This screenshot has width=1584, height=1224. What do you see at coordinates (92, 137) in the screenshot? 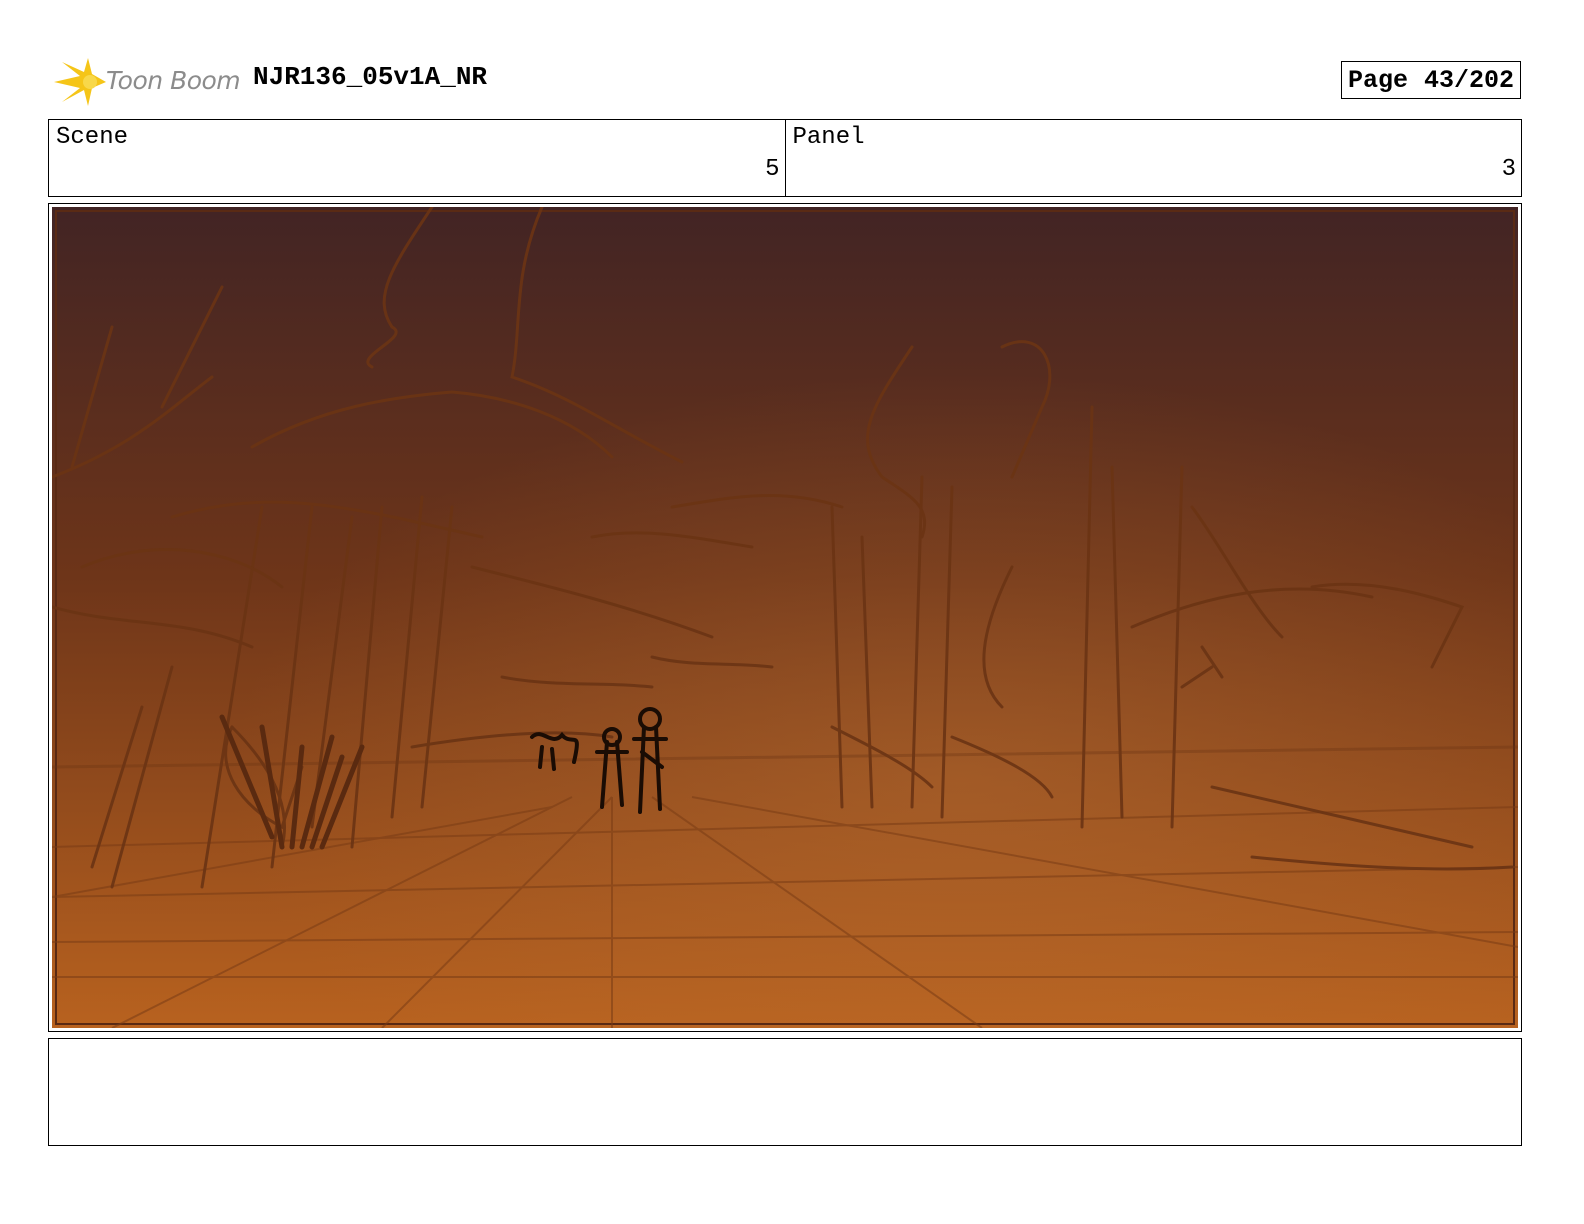
I see `scene-label: Scene` at bounding box center [92, 137].